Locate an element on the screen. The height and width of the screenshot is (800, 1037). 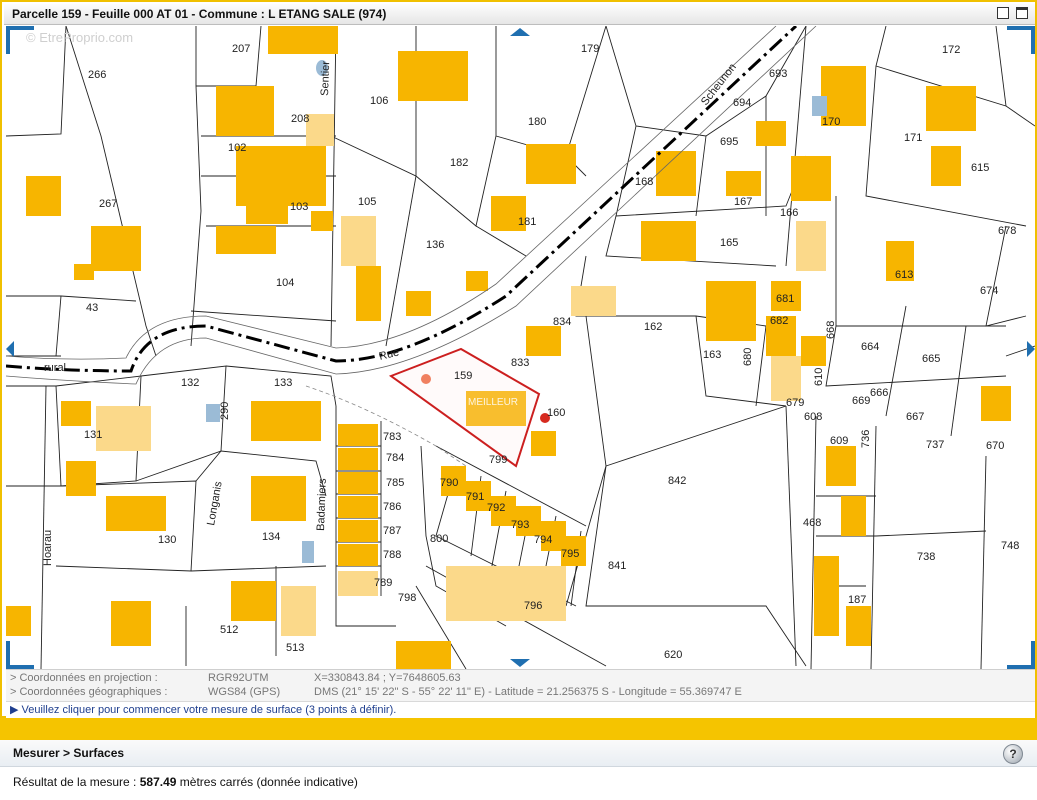
pan-up-arrow is located at coordinates (520, 32).